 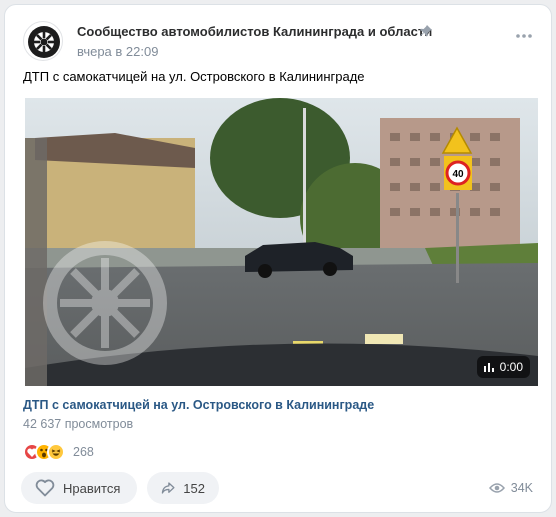 What do you see at coordinates (92, 488) in the screenshot?
I see `like-label: Нравится` at bounding box center [92, 488].